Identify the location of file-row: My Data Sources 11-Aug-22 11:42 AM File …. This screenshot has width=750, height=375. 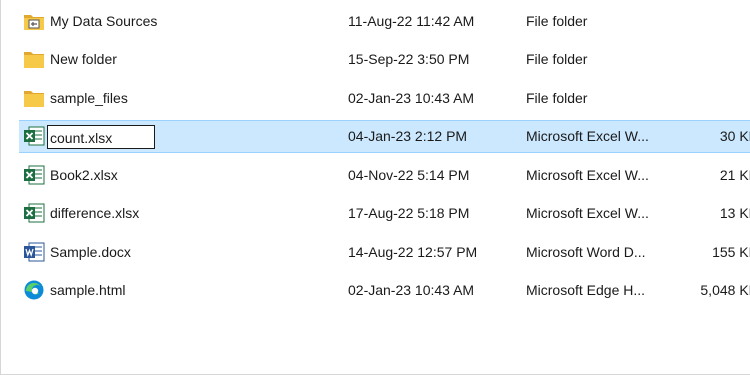
(384, 21).